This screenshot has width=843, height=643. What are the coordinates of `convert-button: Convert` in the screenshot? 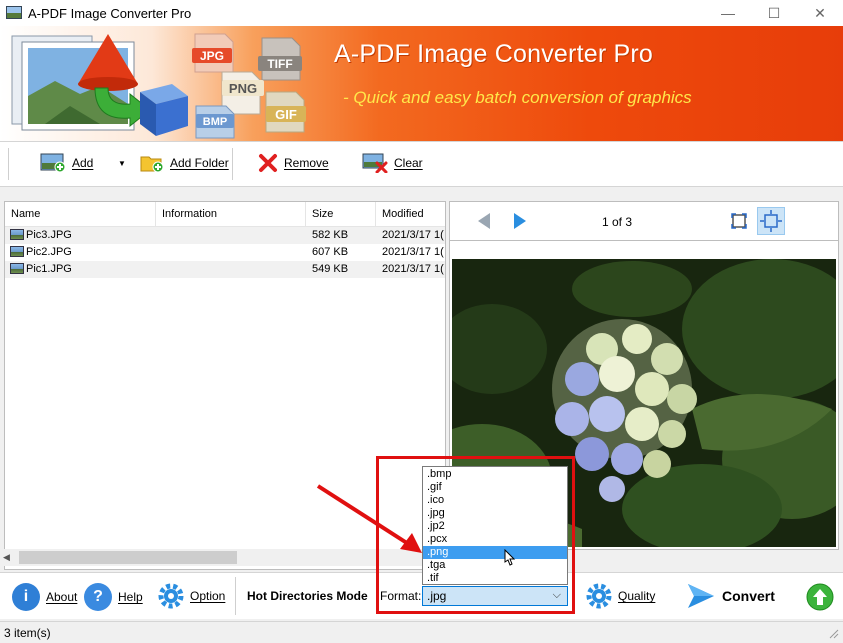 It's located at (730, 596).